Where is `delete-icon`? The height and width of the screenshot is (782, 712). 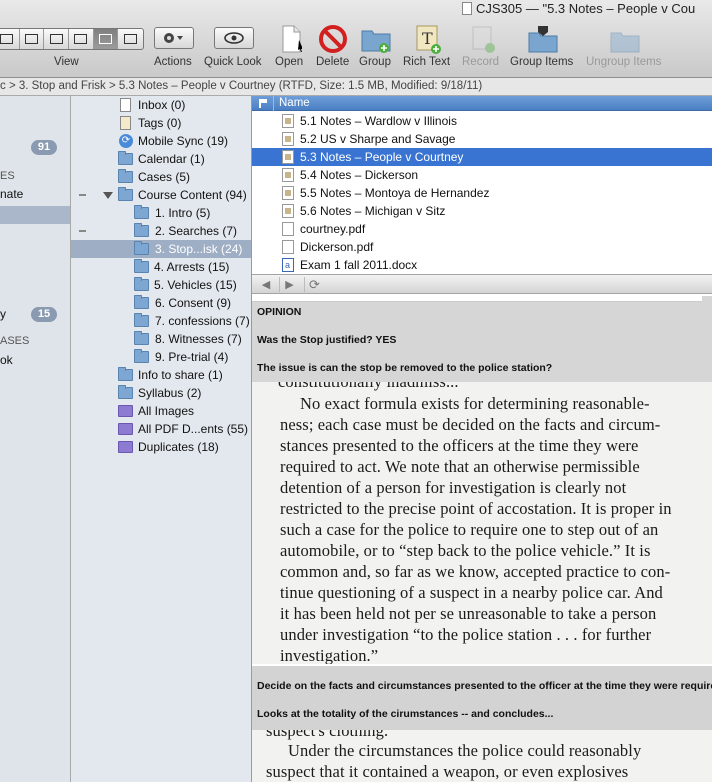
delete-icon is located at coordinates (333, 39).